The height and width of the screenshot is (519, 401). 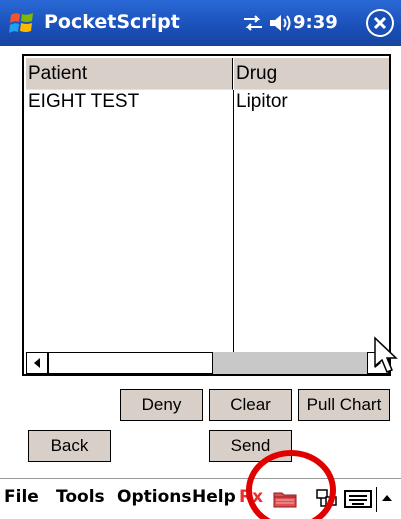 What do you see at coordinates (161, 405) in the screenshot?
I see `deny-button: Deny` at bounding box center [161, 405].